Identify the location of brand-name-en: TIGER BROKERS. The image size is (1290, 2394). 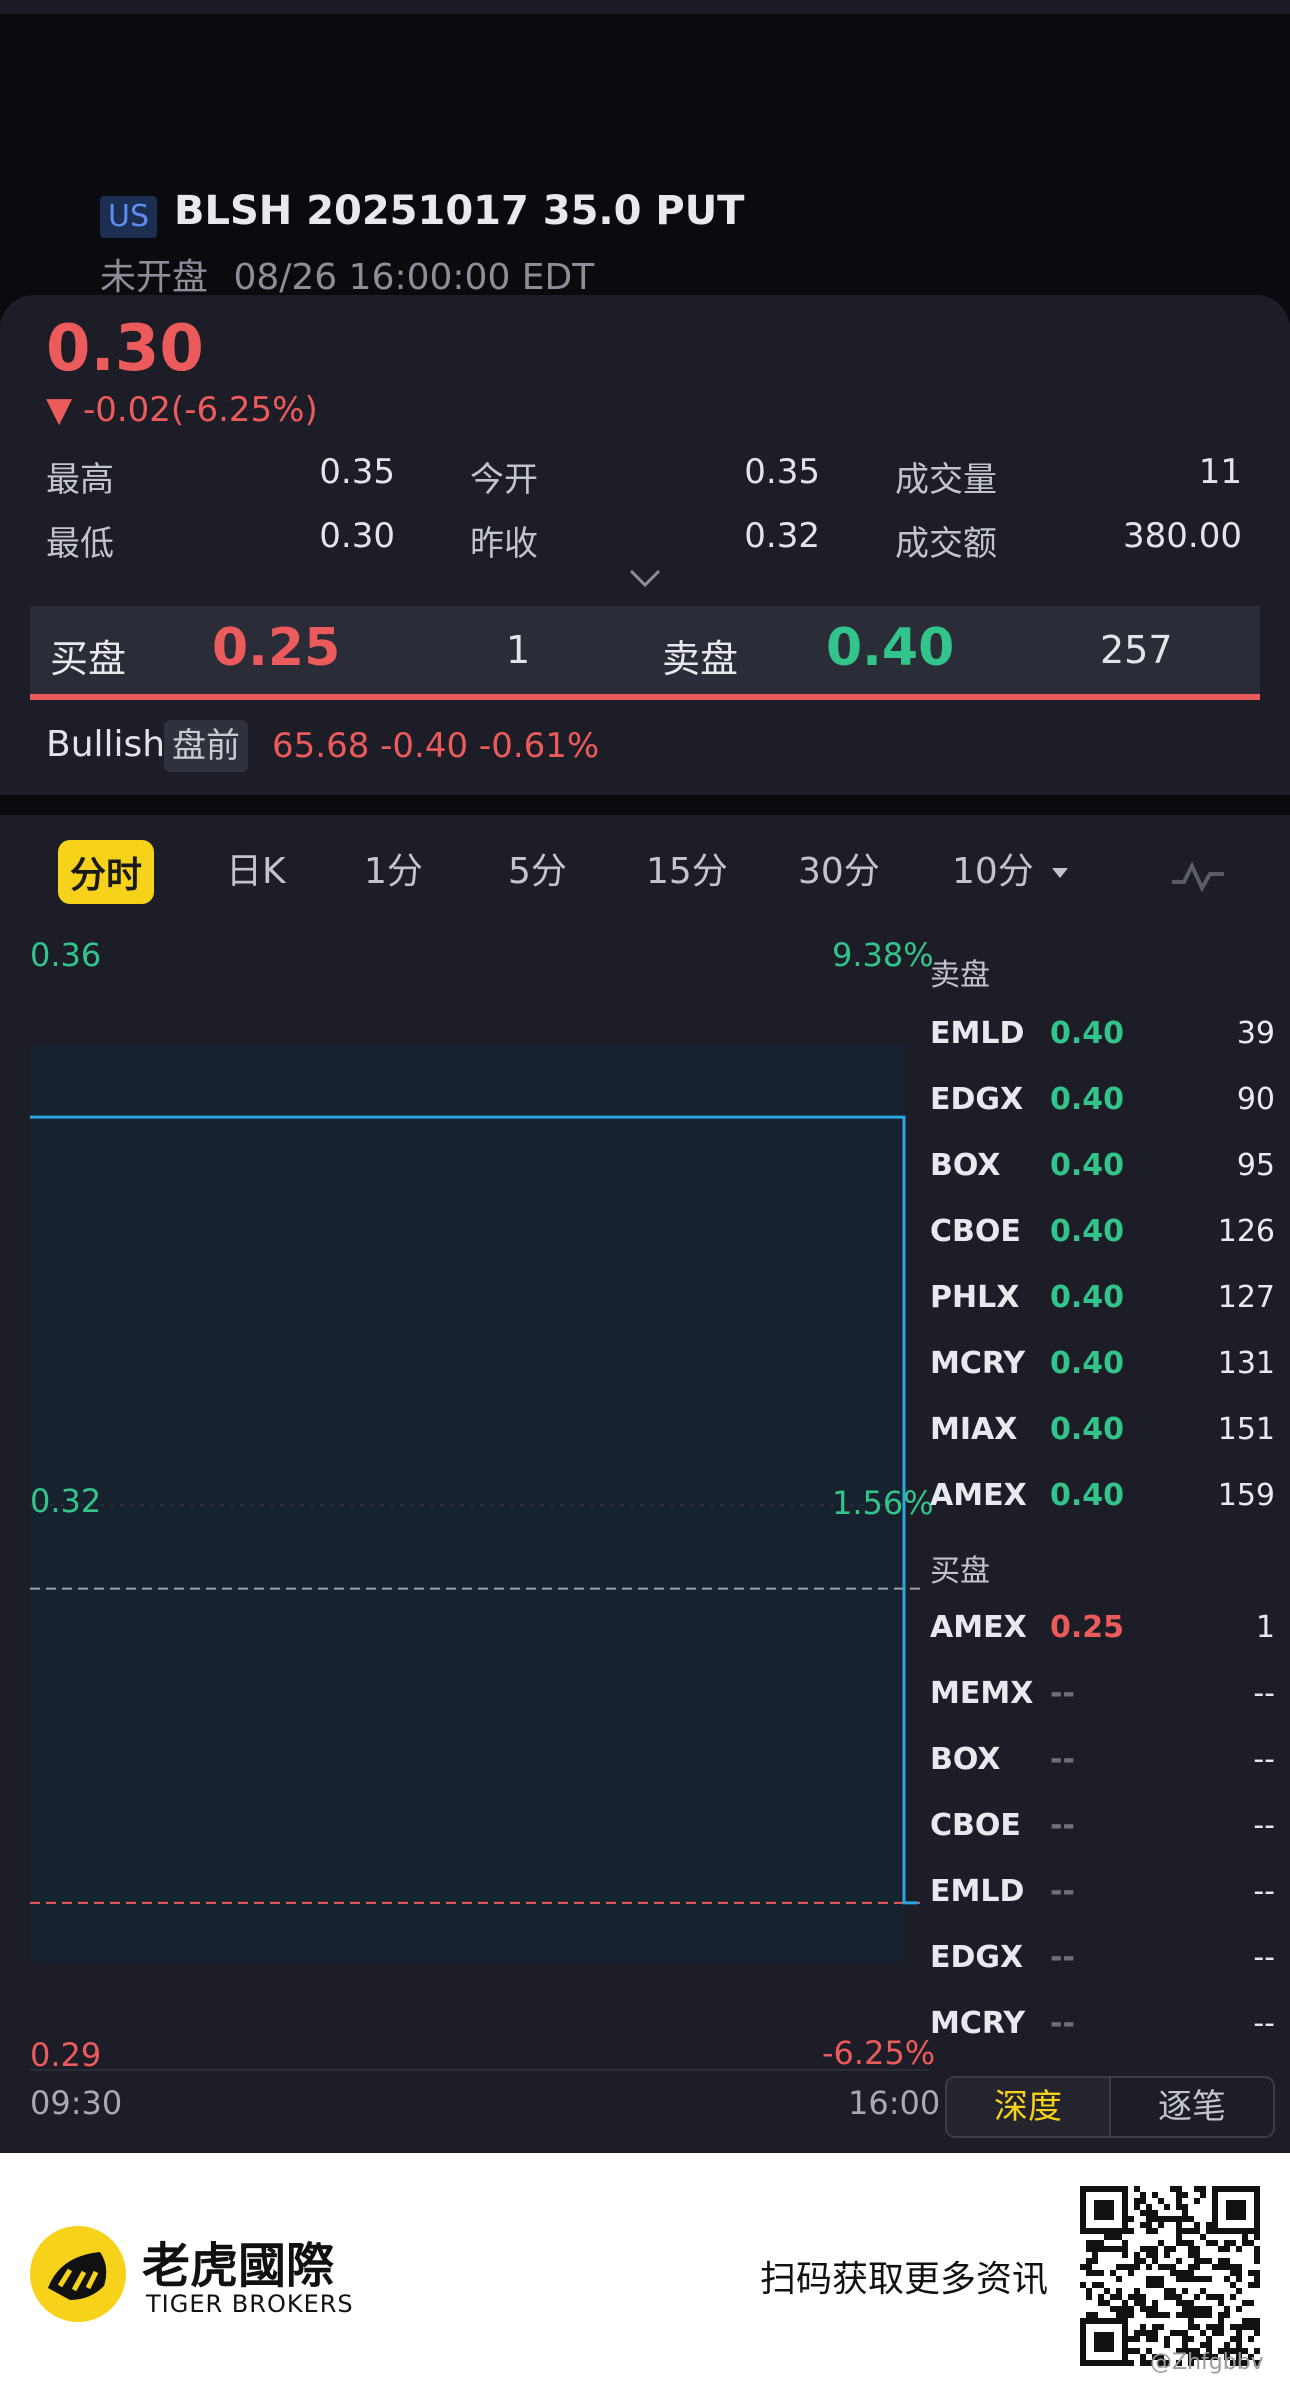
(250, 2304).